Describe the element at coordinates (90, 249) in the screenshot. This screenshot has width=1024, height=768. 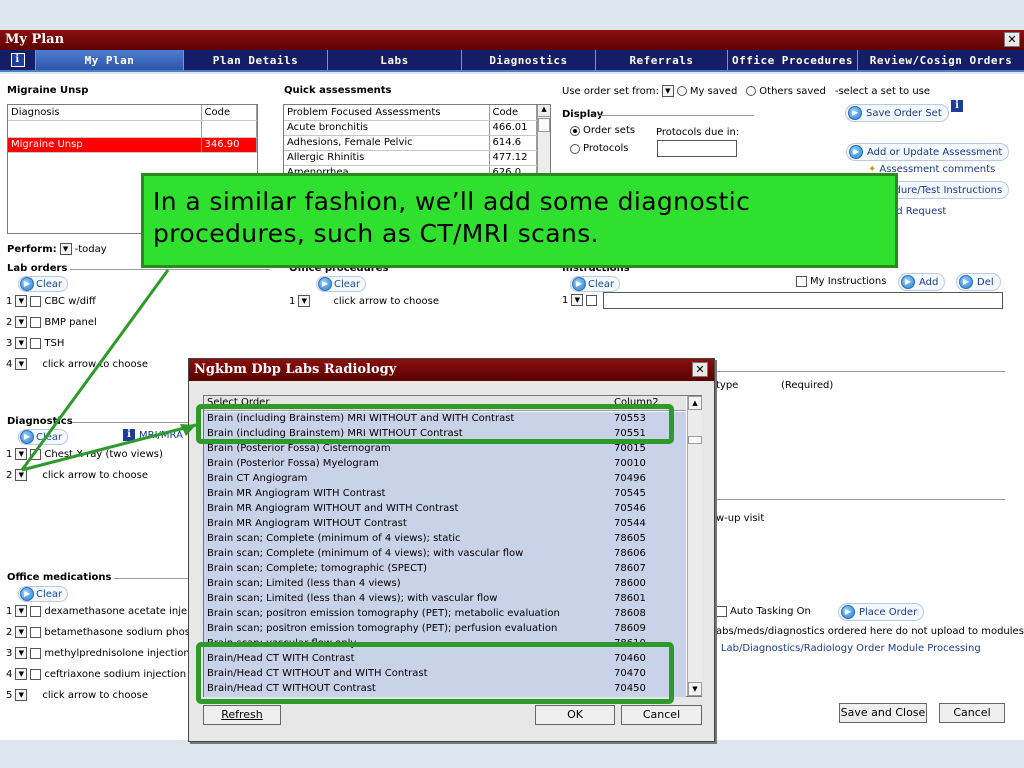
I see `perform-value: -today` at that location.